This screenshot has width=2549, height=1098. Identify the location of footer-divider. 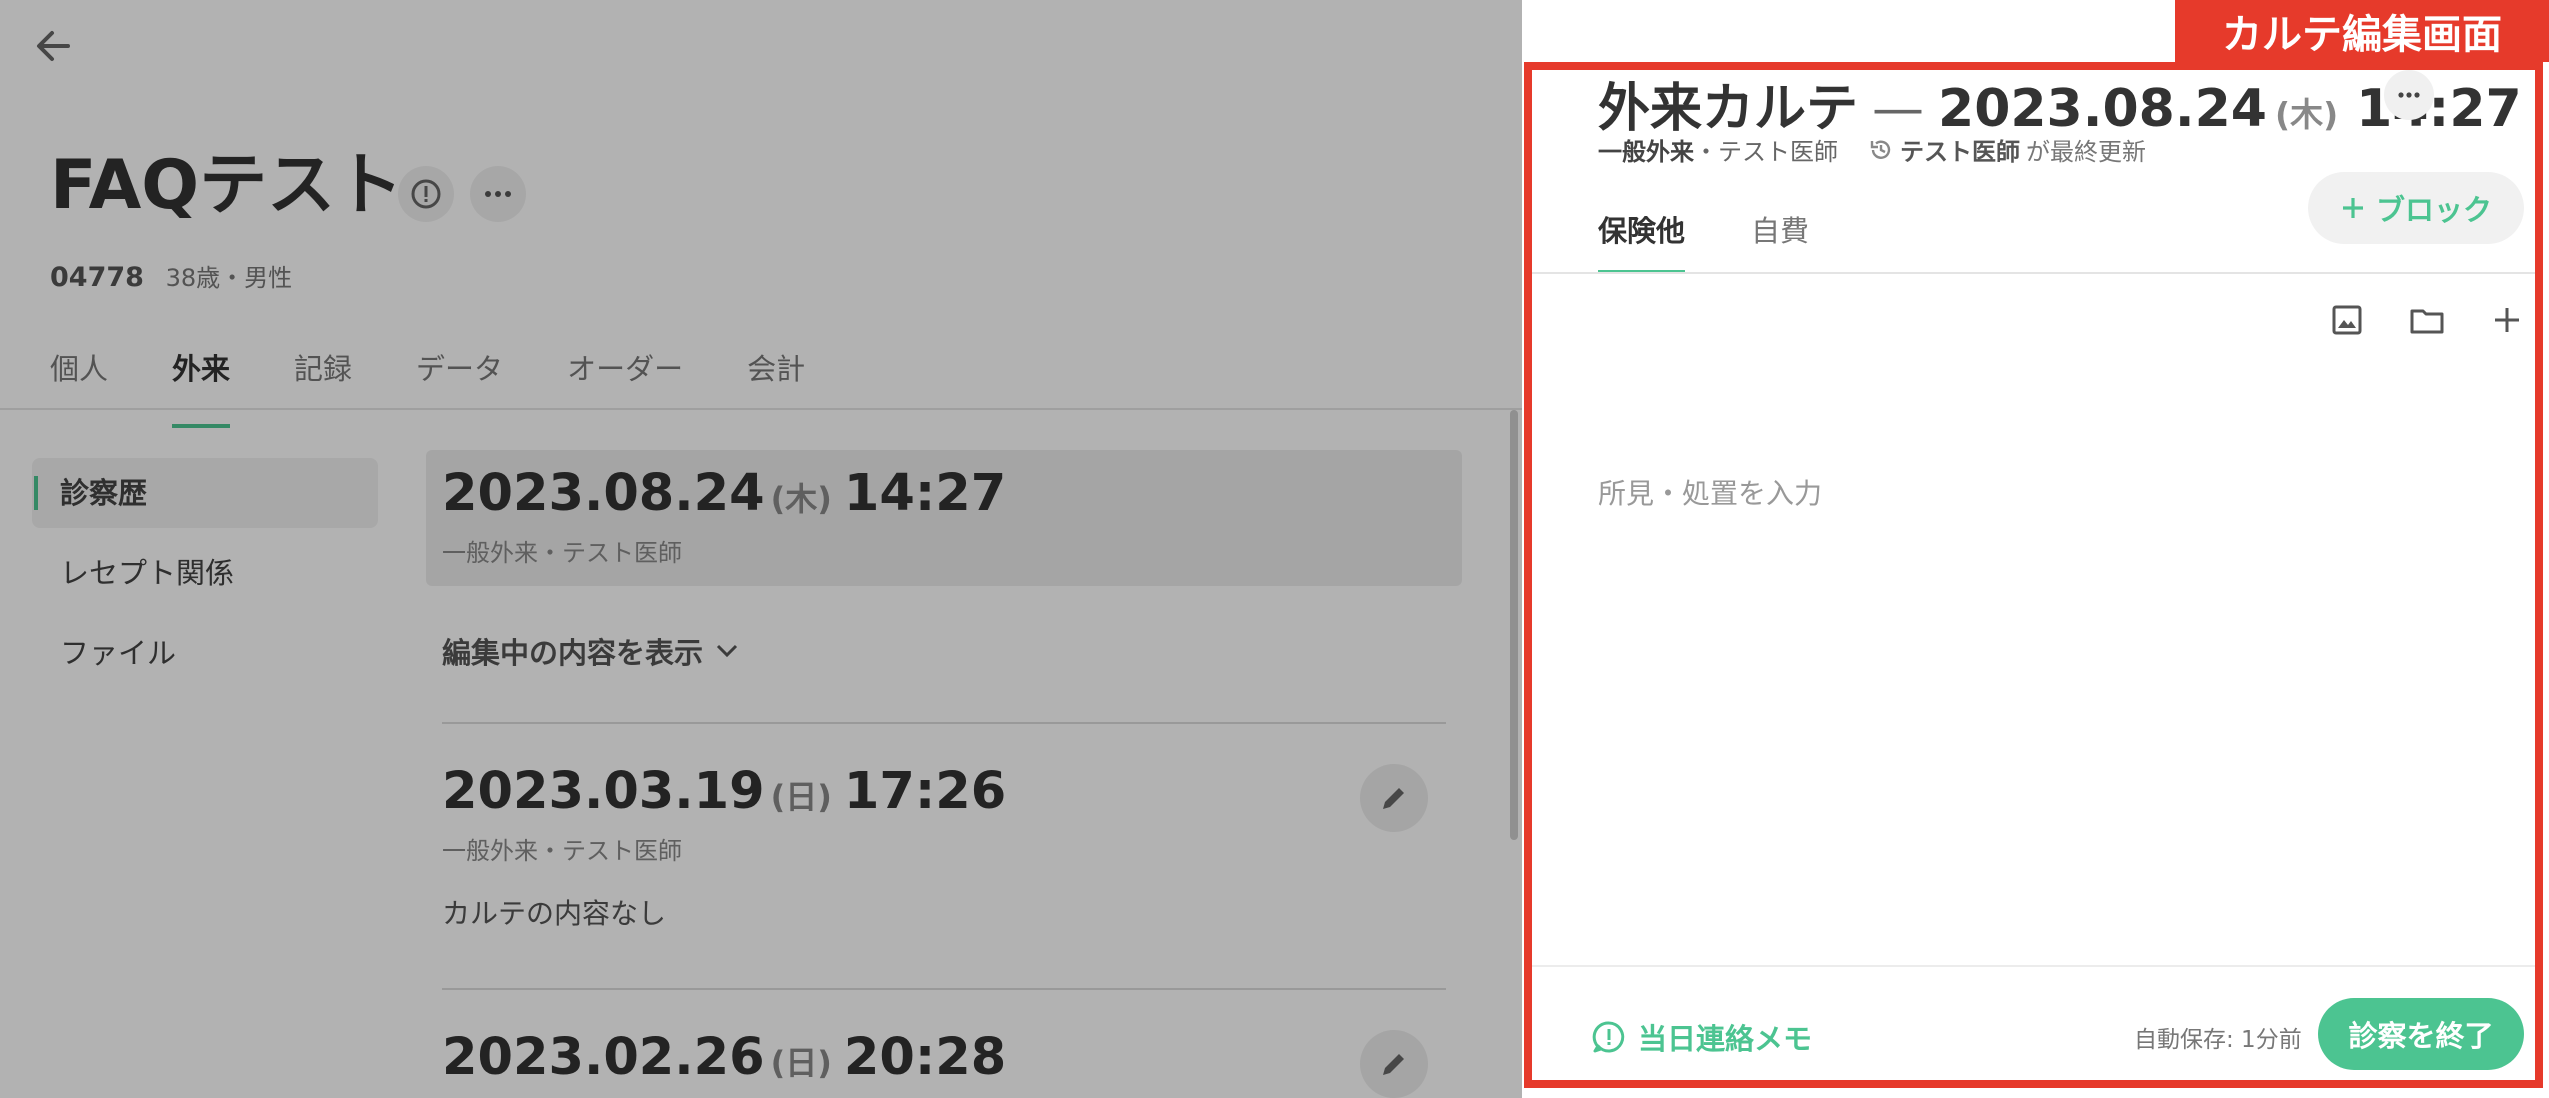
(2034, 966).